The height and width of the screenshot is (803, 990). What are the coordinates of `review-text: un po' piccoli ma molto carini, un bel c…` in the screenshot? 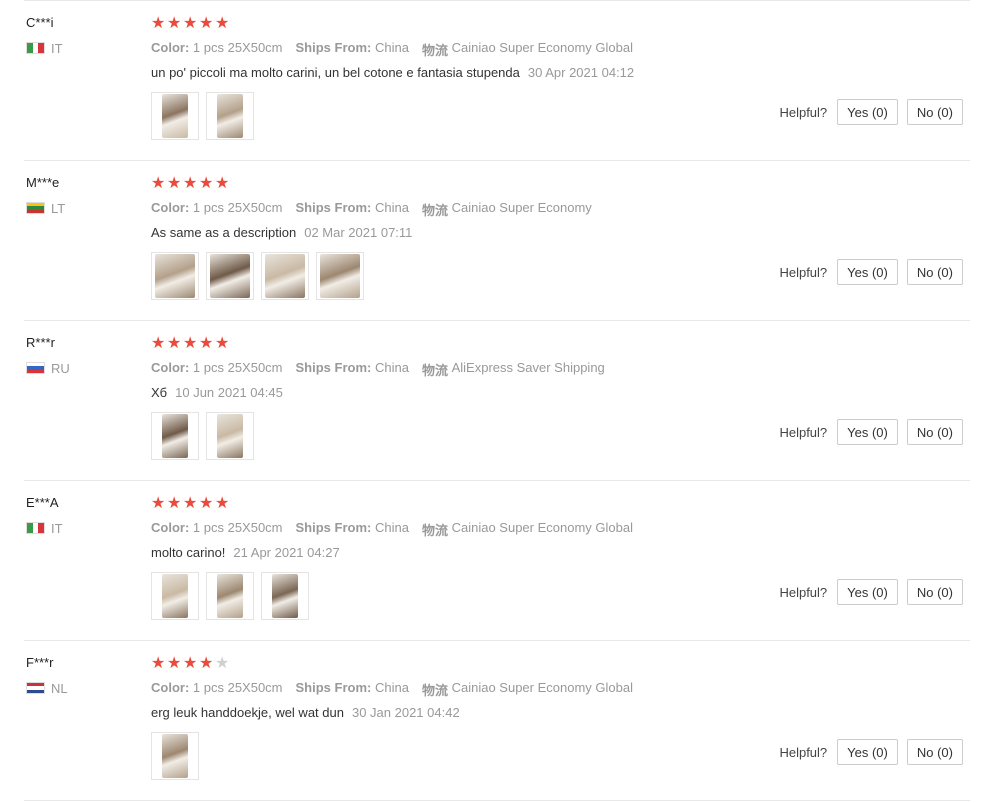 It's located at (335, 72).